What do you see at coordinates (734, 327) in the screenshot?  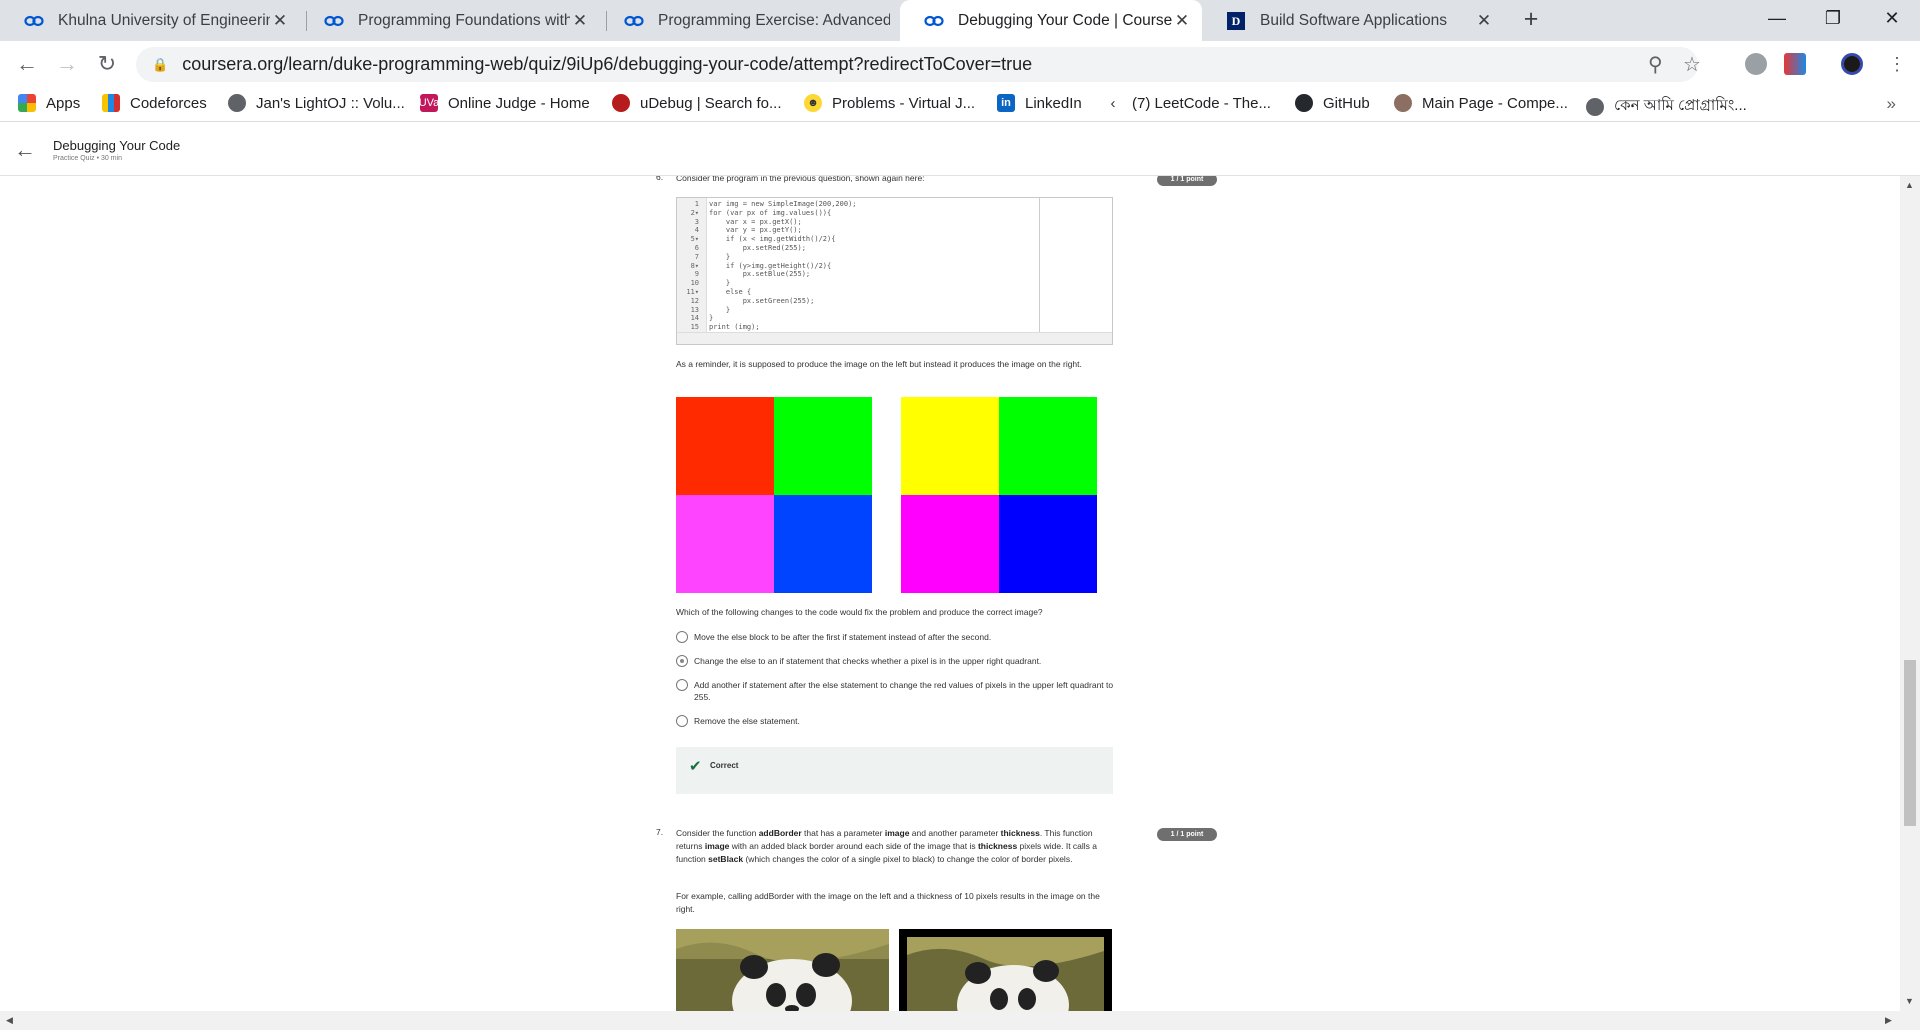 I see `code-text: print (img);` at bounding box center [734, 327].